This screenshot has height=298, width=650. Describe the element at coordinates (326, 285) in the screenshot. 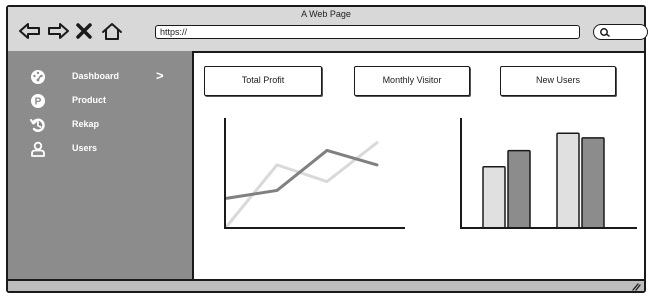

I see `status-bar` at that location.